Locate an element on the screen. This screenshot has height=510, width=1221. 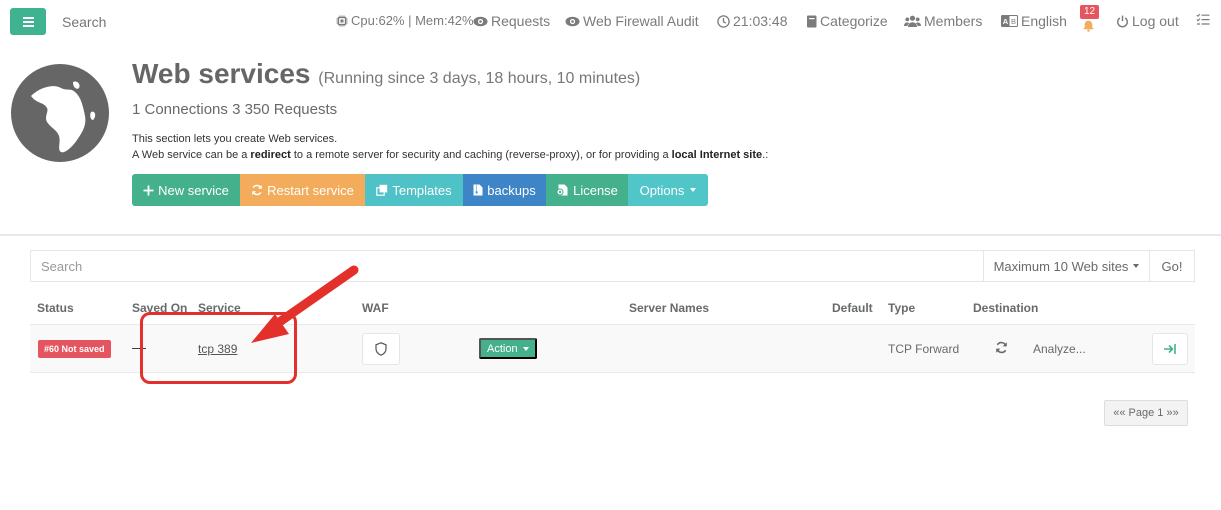
tasks-link is located at coordinates (1203, 19).